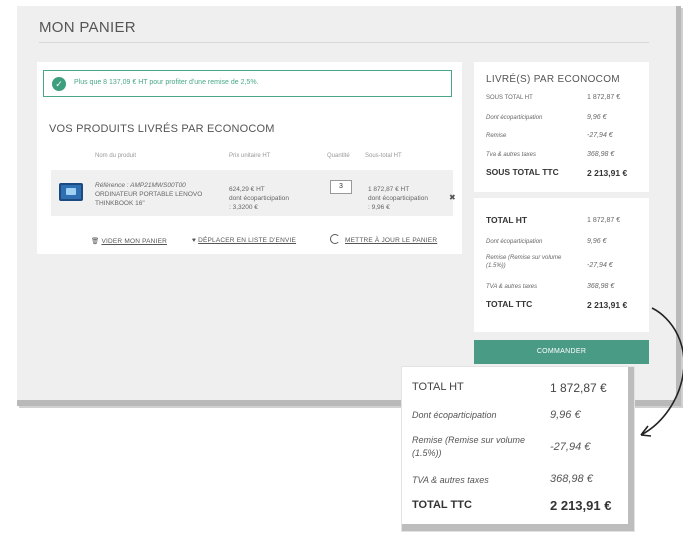  Describe the element at coordinates (512, 287) in the screenshot. I see `total-tax-label: TVA & autres taxes` at that location.